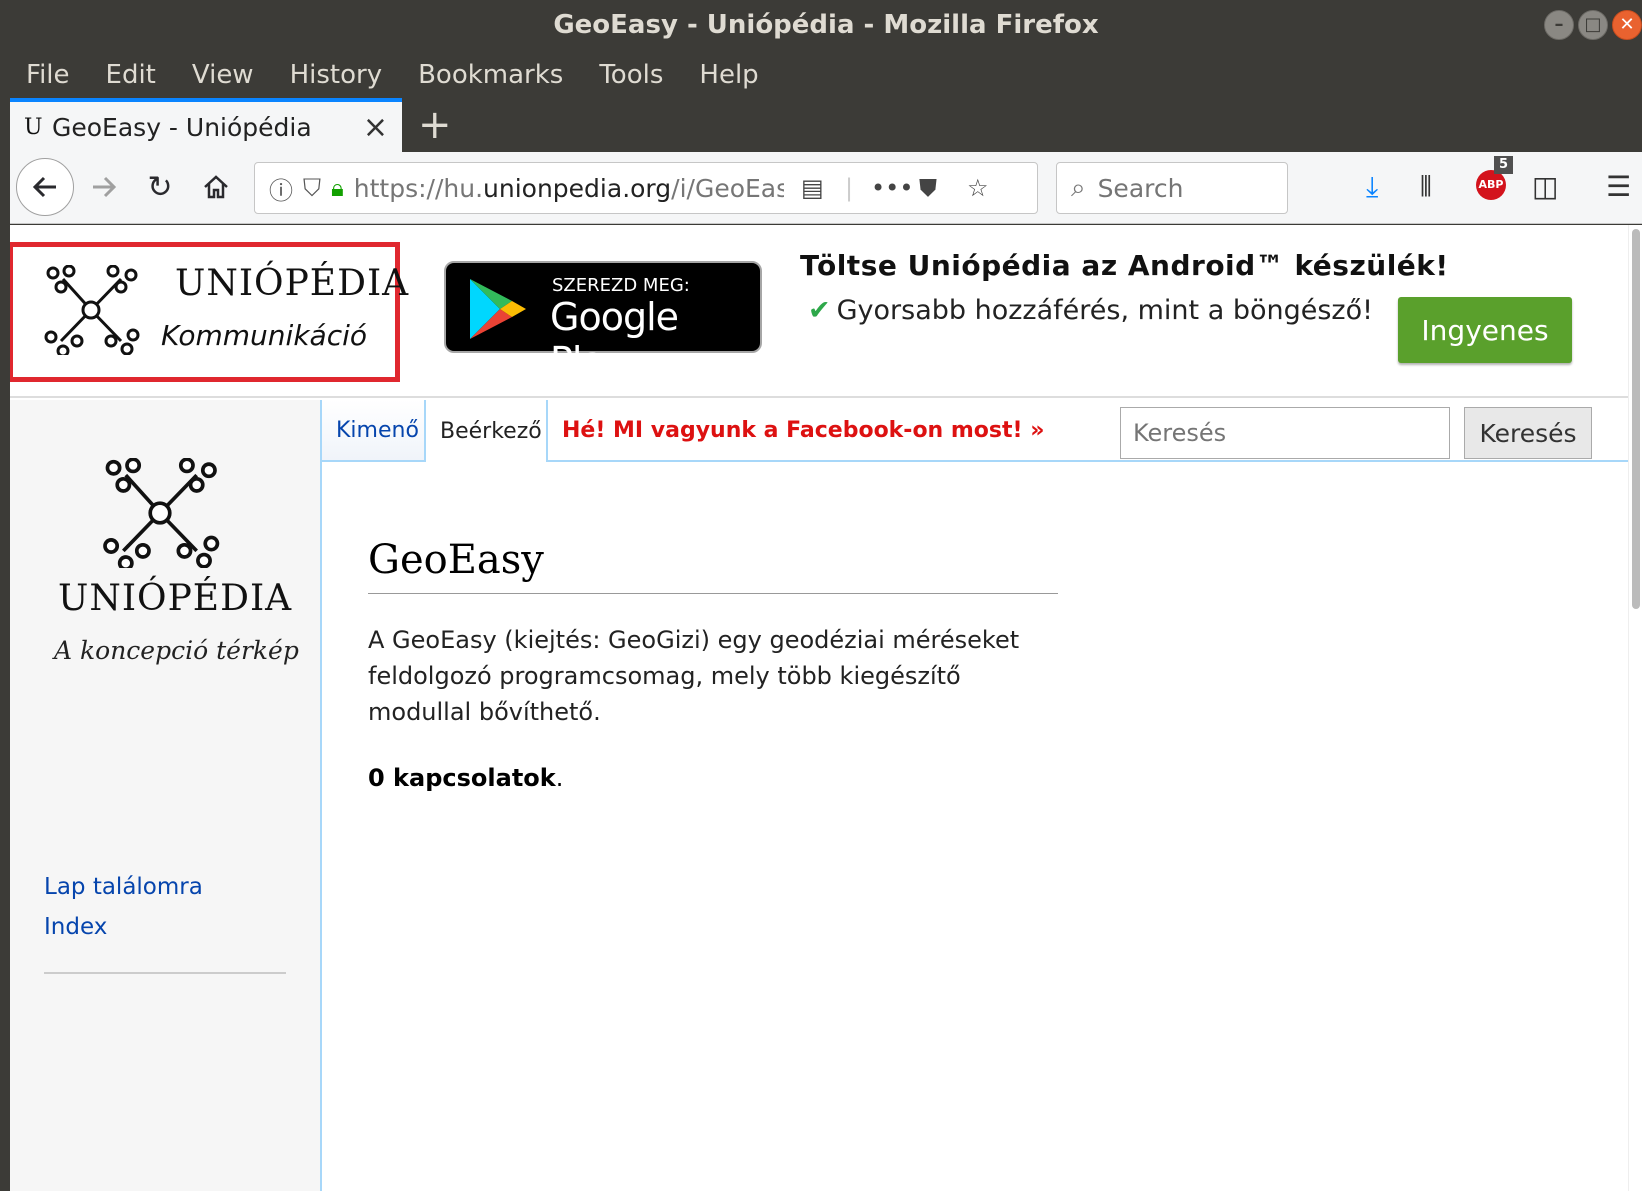 Image resolution: width=1642 pixels, height=1191 pixels. What do you see at coordinates (1627, 25) in the screenshot?
I see `close-window-icon: ✕` at bounding box center [1627, 25].